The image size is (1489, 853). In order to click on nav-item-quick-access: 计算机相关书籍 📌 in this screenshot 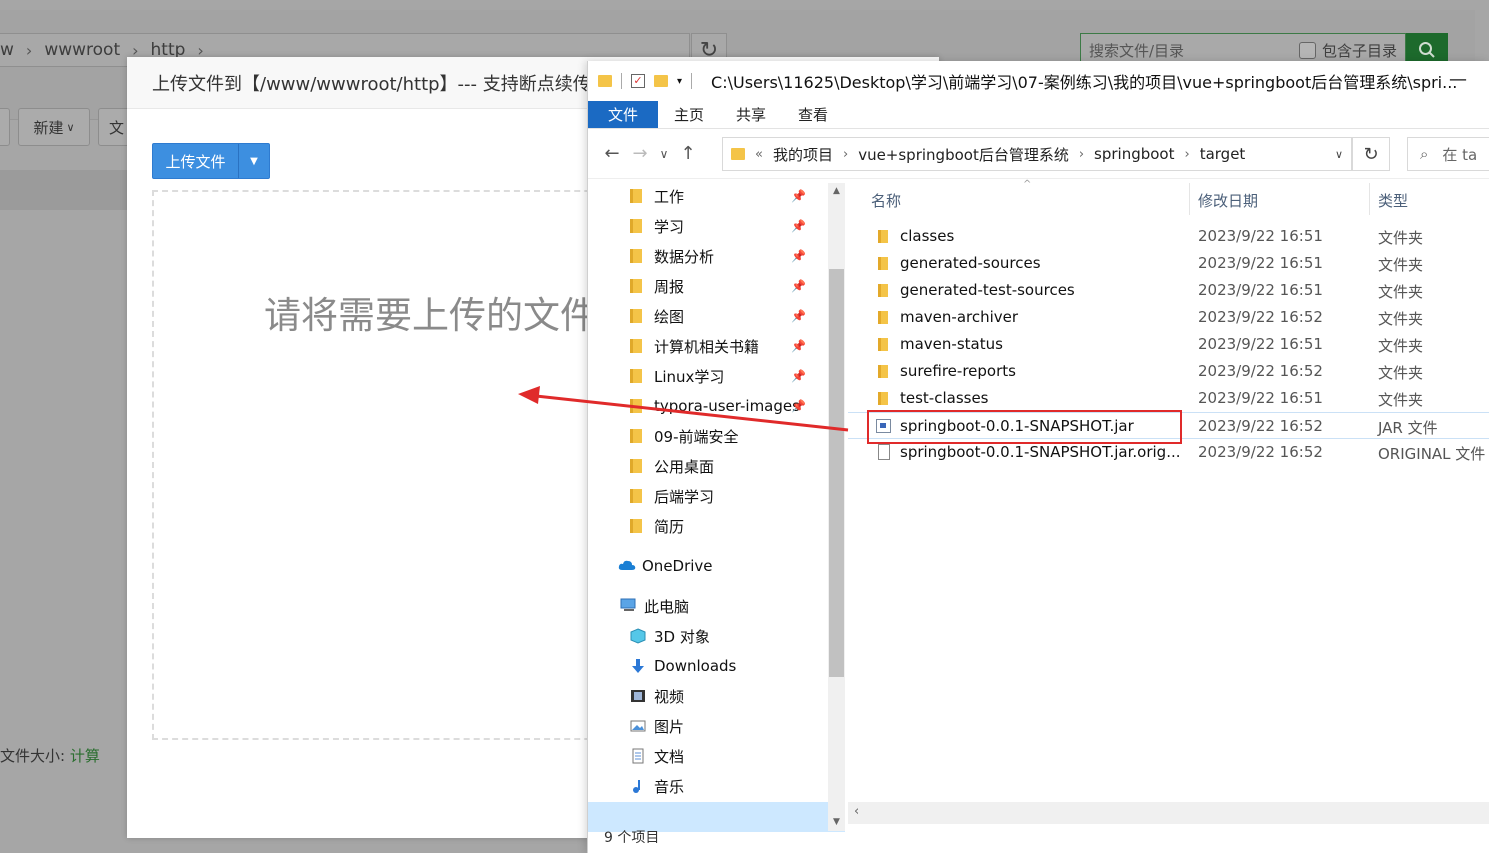, I will do `click(708, 346)`.